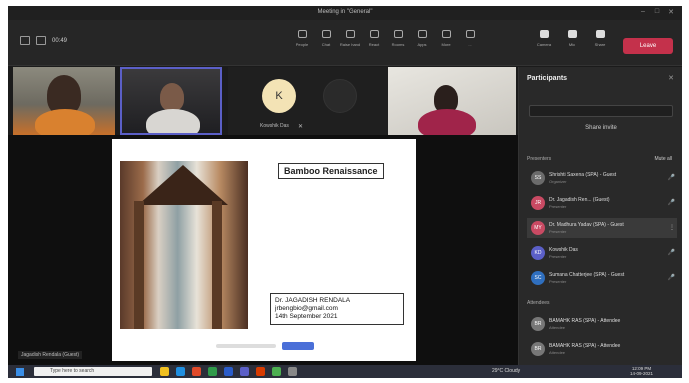  I want to click on system-clock: 12:09 PM 14-09-2021, so click(641, 371).